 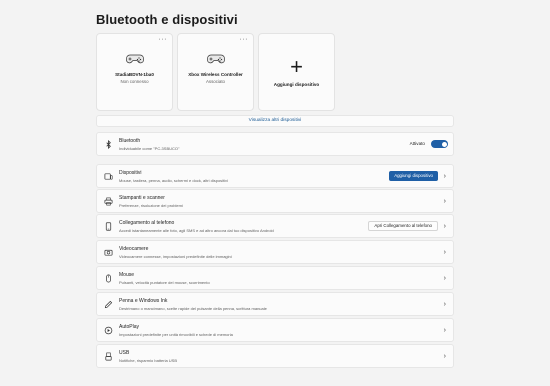 I want to click on add-device-card: + Aggiungi dispositivo, so click(x=296, y=72).